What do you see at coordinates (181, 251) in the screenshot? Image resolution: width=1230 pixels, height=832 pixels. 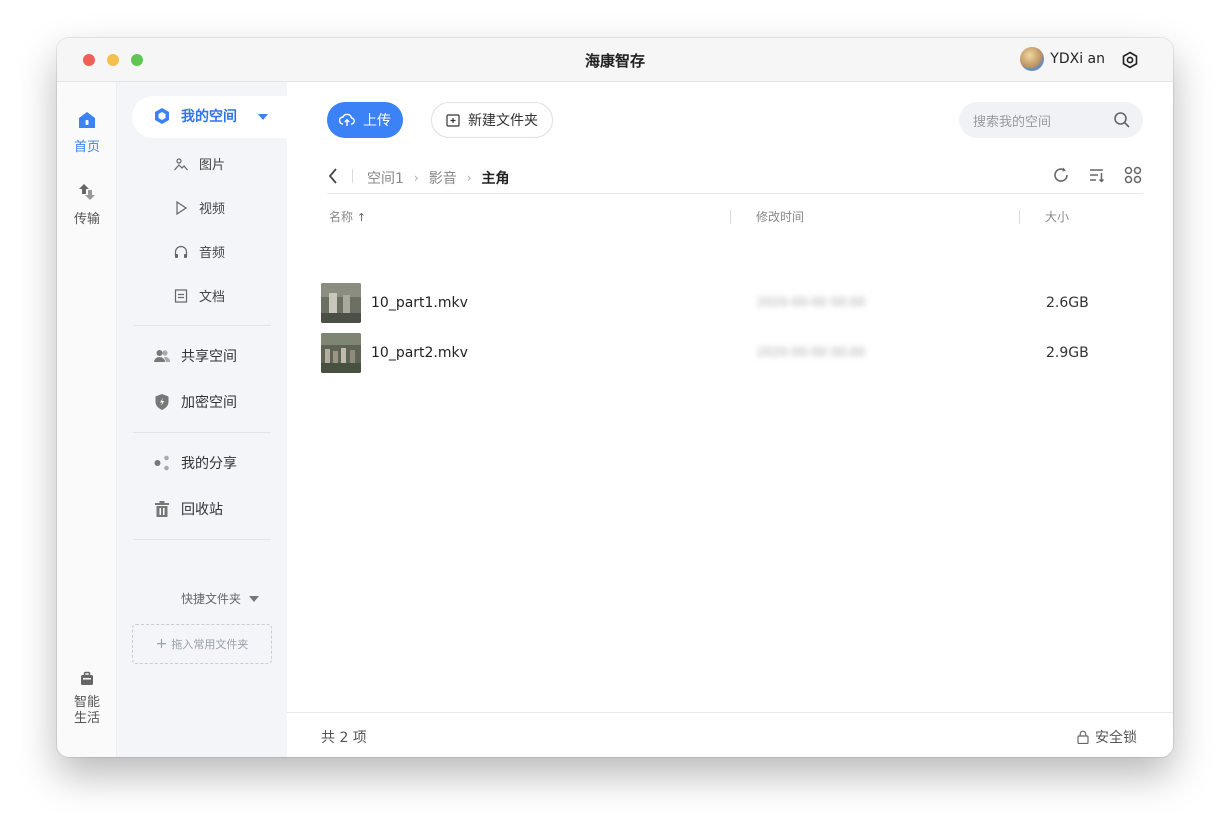 I see `headphones-icon` at bounding box center [181, 251].